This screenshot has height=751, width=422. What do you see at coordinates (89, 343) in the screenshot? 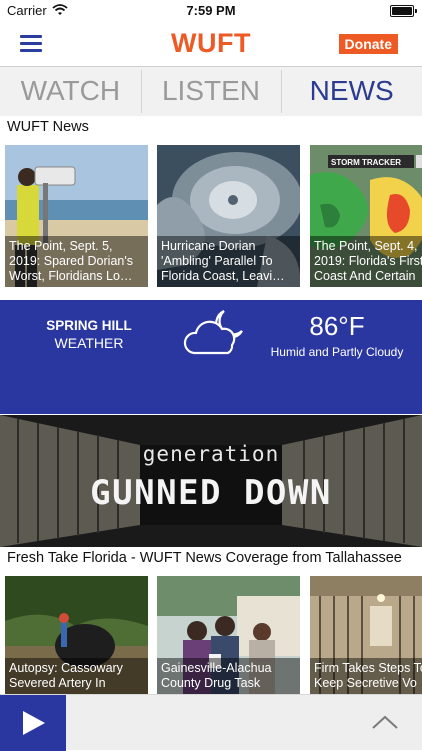
I see `weather-label: WEATHER` at bounding box center [89, 343].